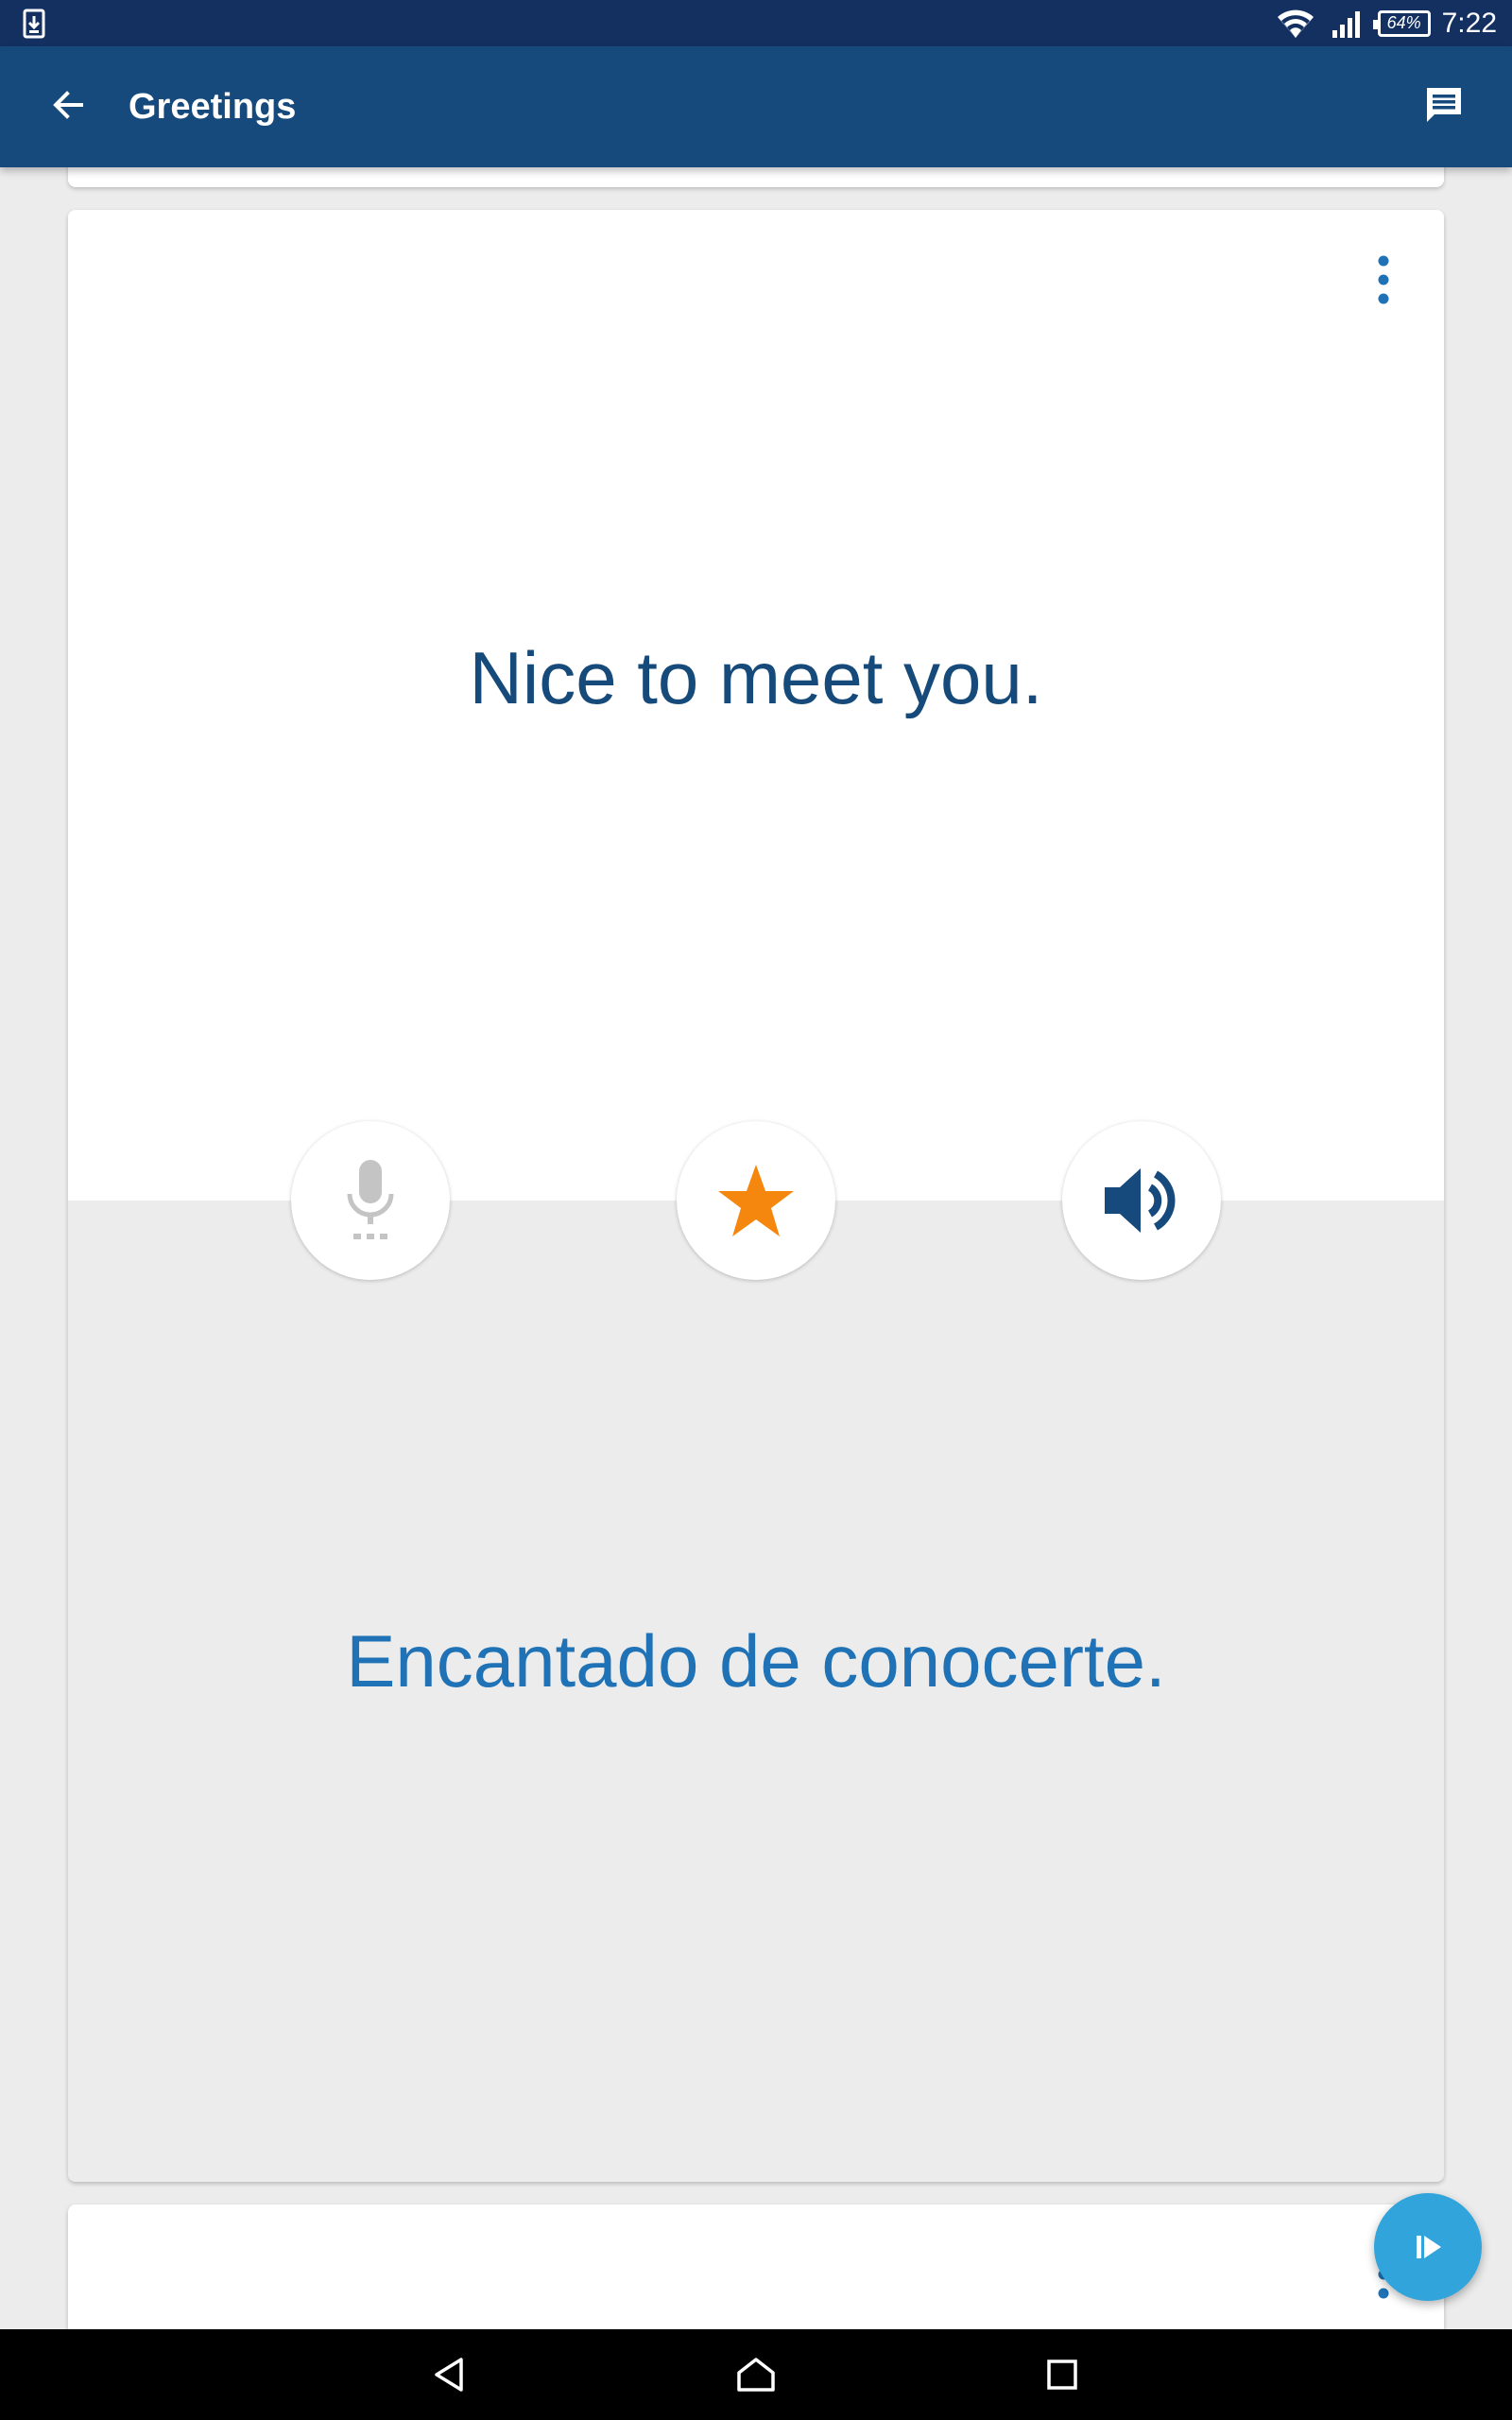 The width and height of the screenshot is (1512, 2420). I want to click on mic-icon, so click(370, 1199).